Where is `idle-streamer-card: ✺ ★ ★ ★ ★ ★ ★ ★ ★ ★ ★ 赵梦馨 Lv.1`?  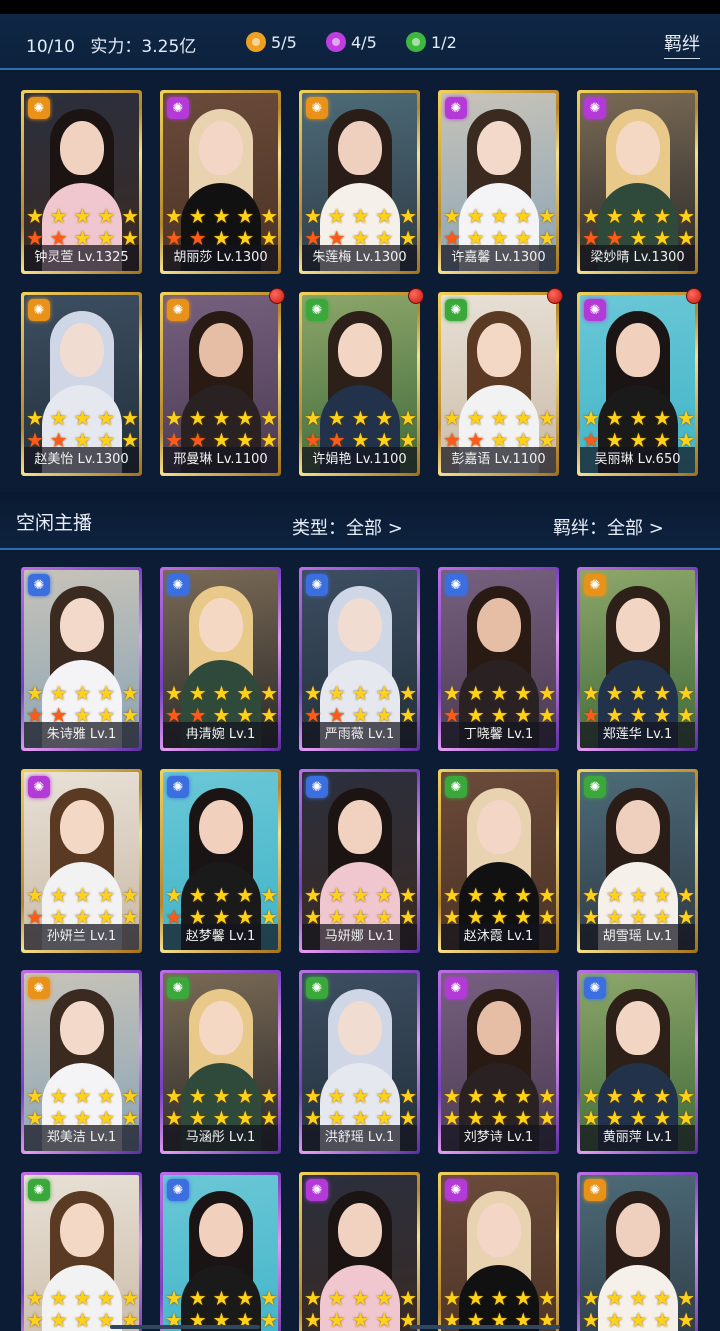 idle-streamer-card: ✺ ★ ★ ★ ★ ★ ★ ★ ★ ★ ★ 赵梦馨 Lv.1 is located at coordinates (220, 861).